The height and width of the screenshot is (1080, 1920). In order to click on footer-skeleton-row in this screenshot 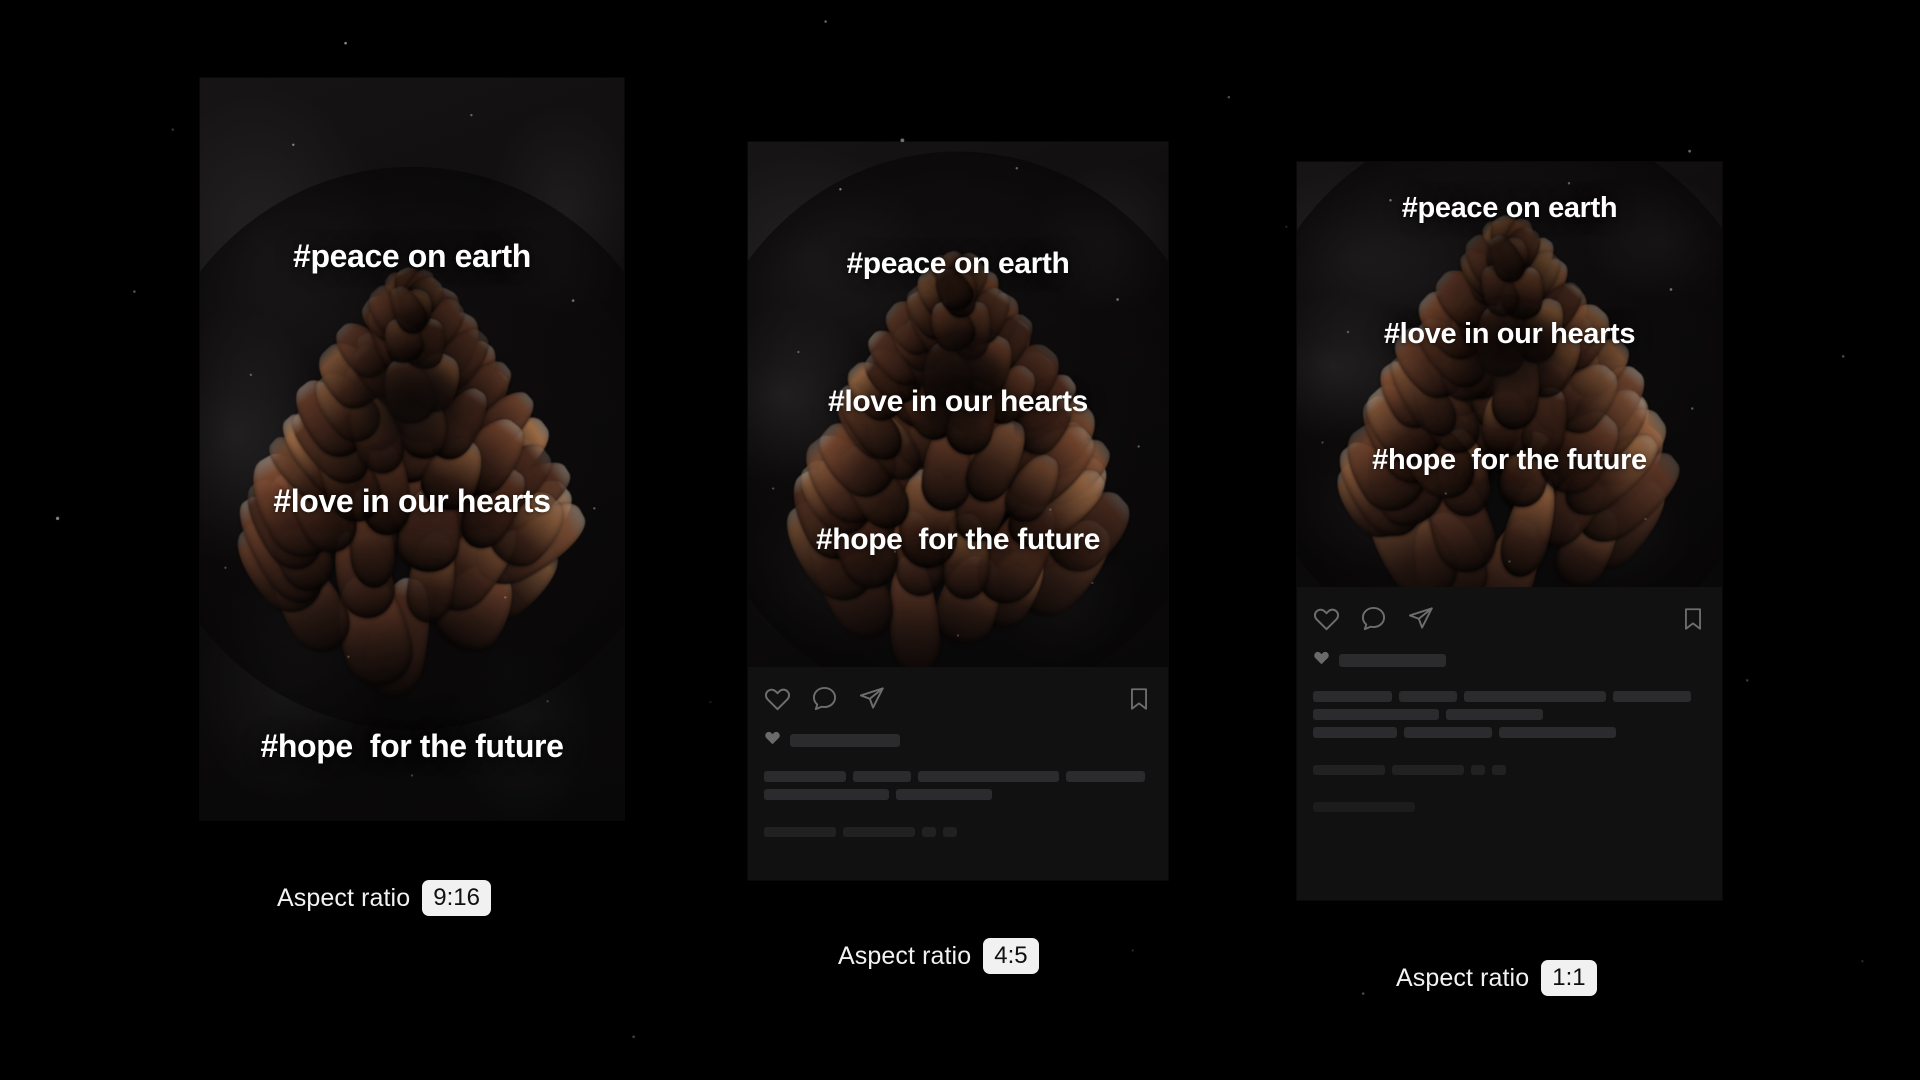, I will do `click(1509, 807)`.